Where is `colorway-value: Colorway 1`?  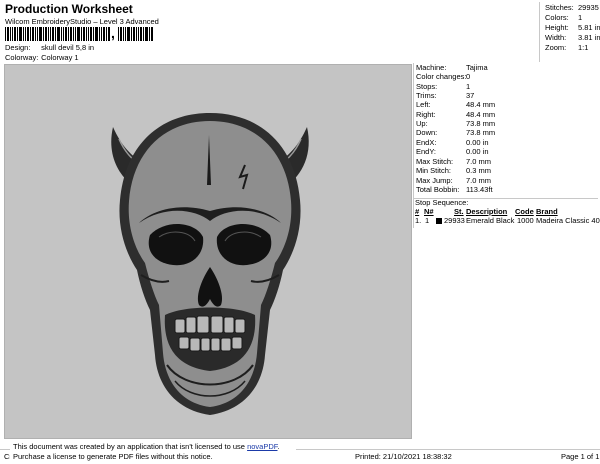
colorway-value: Colorway 1 is located at coordinates (60, 57).